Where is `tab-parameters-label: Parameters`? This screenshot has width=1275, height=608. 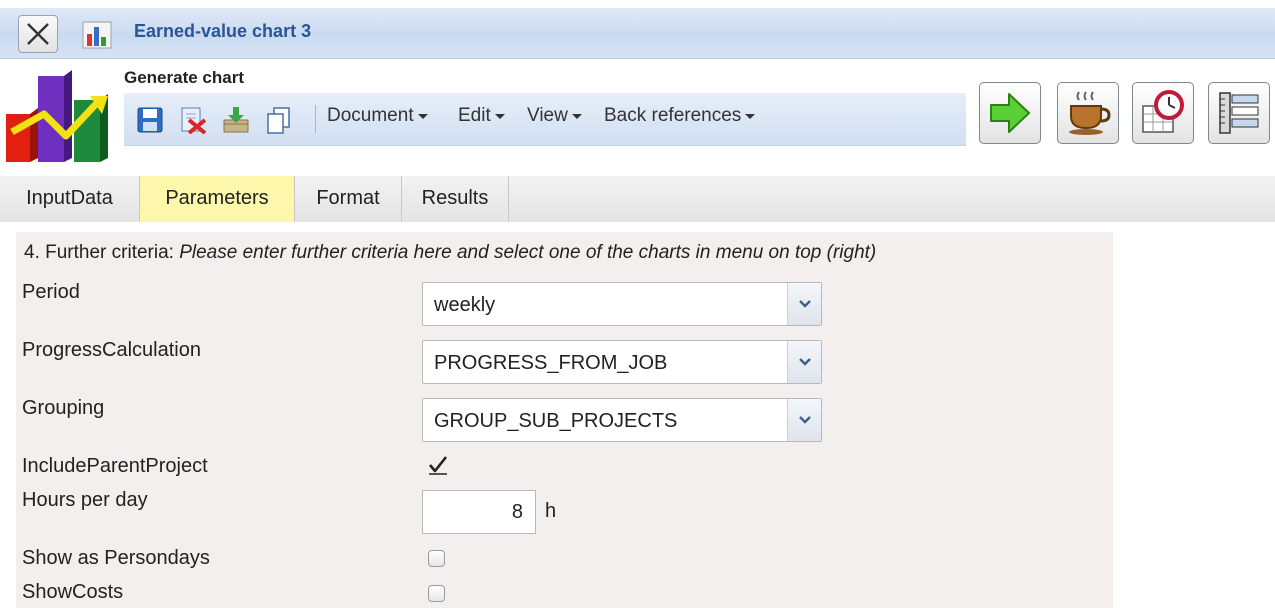
tab-parameters-label: Parameters is located at coordinates (217, 198).